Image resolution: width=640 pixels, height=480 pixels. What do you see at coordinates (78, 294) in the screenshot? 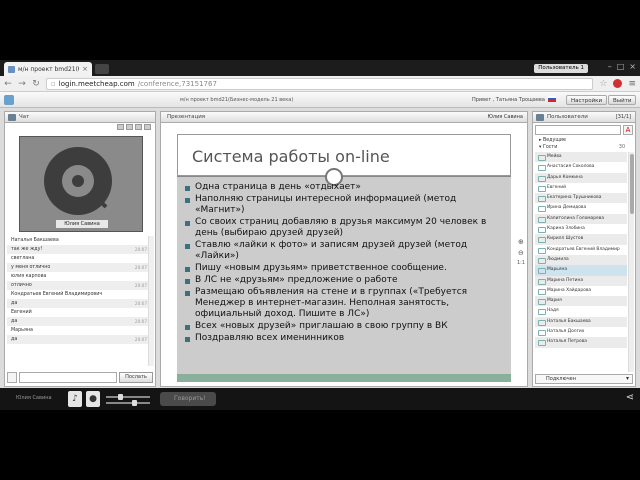
I see `chat-message: Кондратьев Евгений Владимирович` at bounding box center [78, 294].